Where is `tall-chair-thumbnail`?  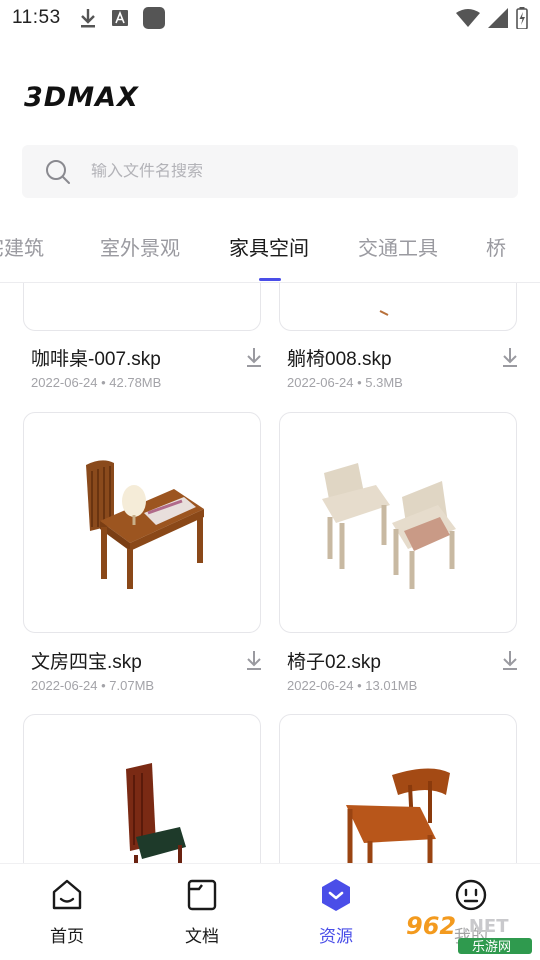
tall-chair-thumbnail is located at coordinates (142, 788).